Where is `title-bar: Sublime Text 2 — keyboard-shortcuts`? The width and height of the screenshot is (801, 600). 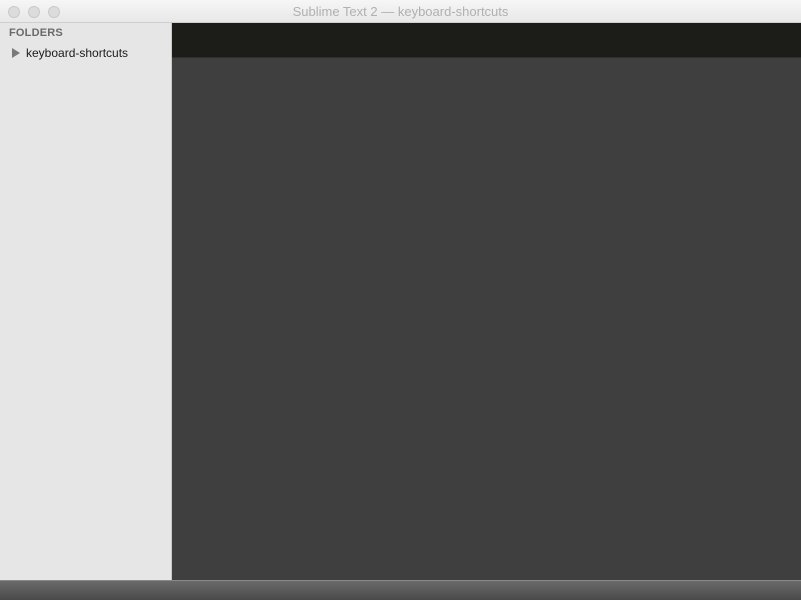 title-bar: Sublime Text 2 — keyboard-shortcuts is located at coordinates (400, 11).